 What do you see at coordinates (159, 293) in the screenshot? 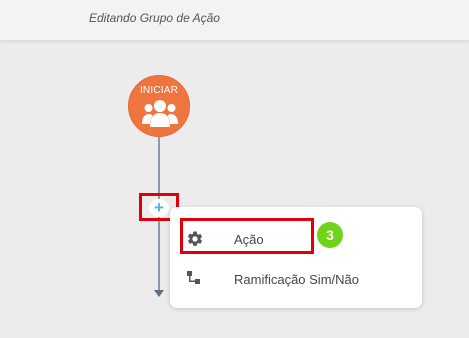
I see `flow-arrow-down-icon` at bounding box center [159, 293].